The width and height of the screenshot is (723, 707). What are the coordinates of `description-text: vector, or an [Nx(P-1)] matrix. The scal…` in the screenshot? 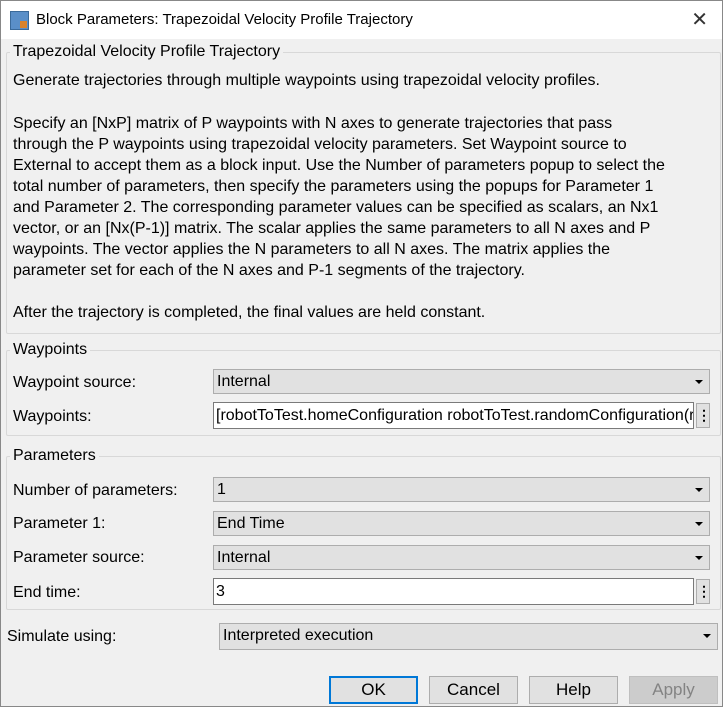 It's located at (332, 228).